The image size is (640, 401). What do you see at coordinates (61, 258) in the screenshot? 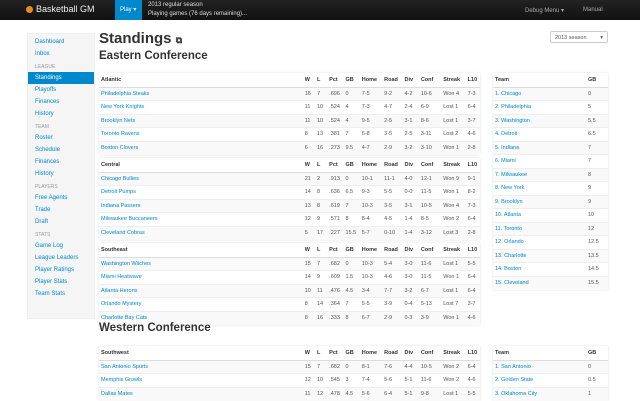
I see `sidebar-item-league-leaders: League Leaders` at bounding box center [61, 258].